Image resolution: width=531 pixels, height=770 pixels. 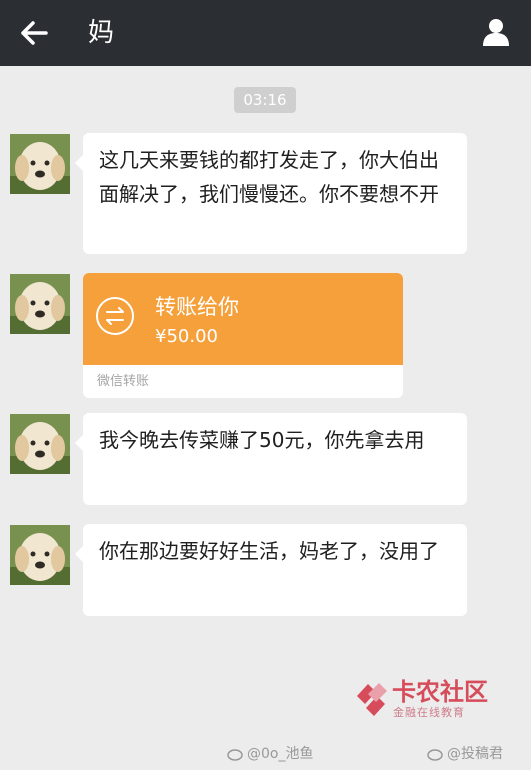 I want to click on arrow-left-icon, so click(x=34, y=33).